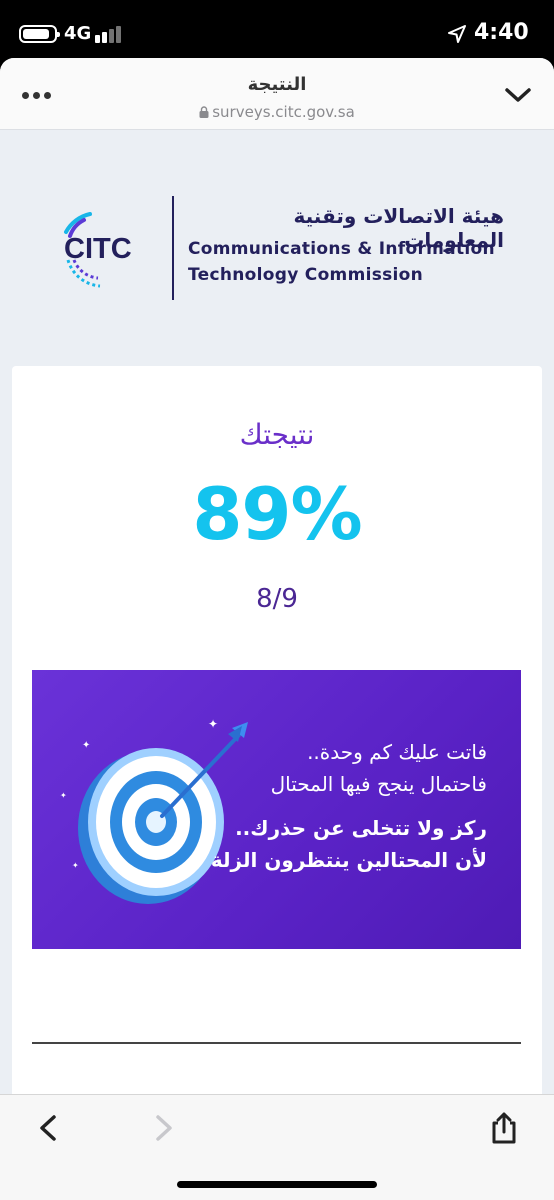 Image resolution: width=554 pixels, height=1200 pixels. Describe the element at coordinates (277, 514) in the screenshot. I see `result-percent: 89%` at that location.